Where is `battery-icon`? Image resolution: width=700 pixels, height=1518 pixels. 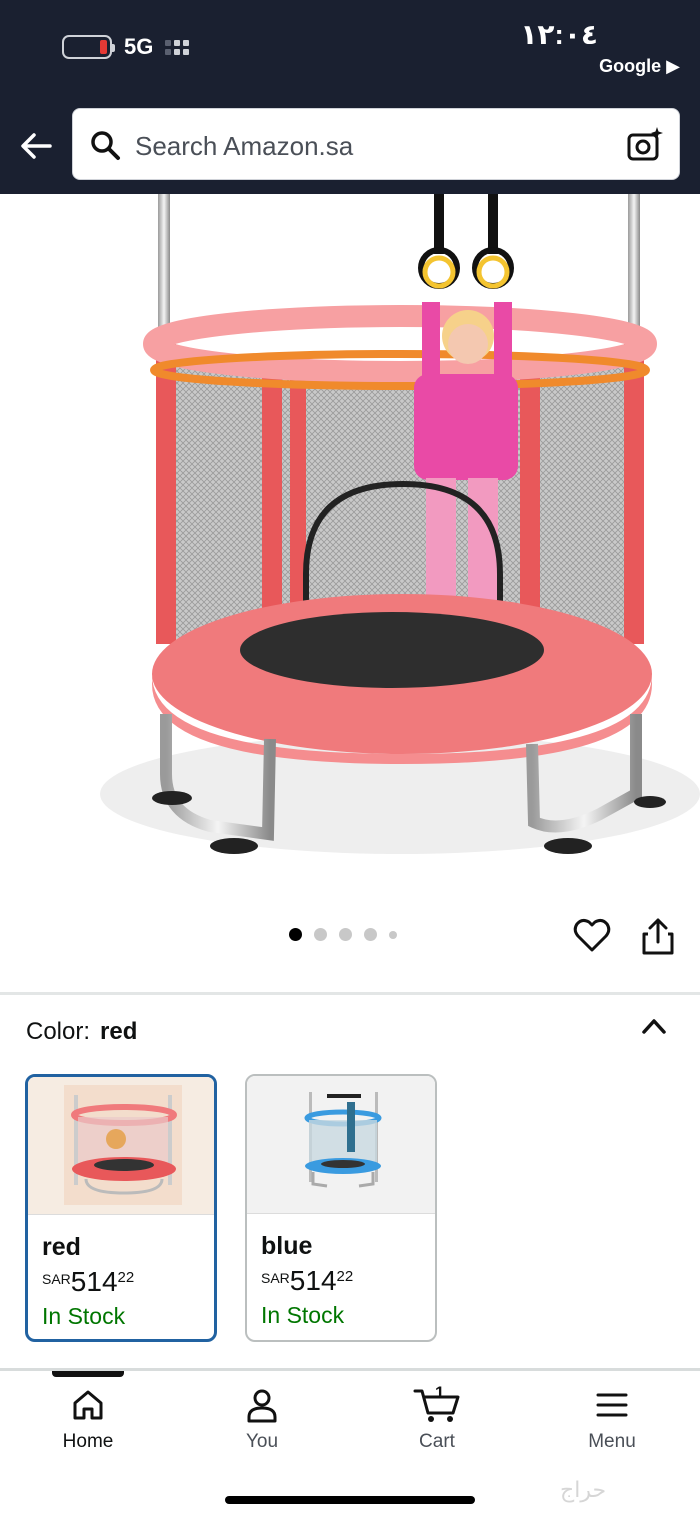 battery-icon is located at coordinates (88, 47).